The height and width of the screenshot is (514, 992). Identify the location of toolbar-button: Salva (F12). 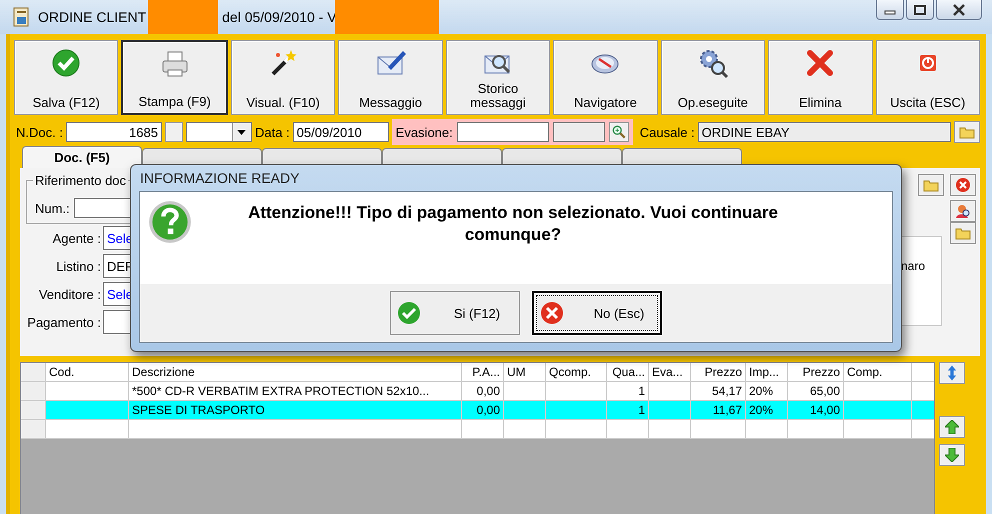
(66, 77).